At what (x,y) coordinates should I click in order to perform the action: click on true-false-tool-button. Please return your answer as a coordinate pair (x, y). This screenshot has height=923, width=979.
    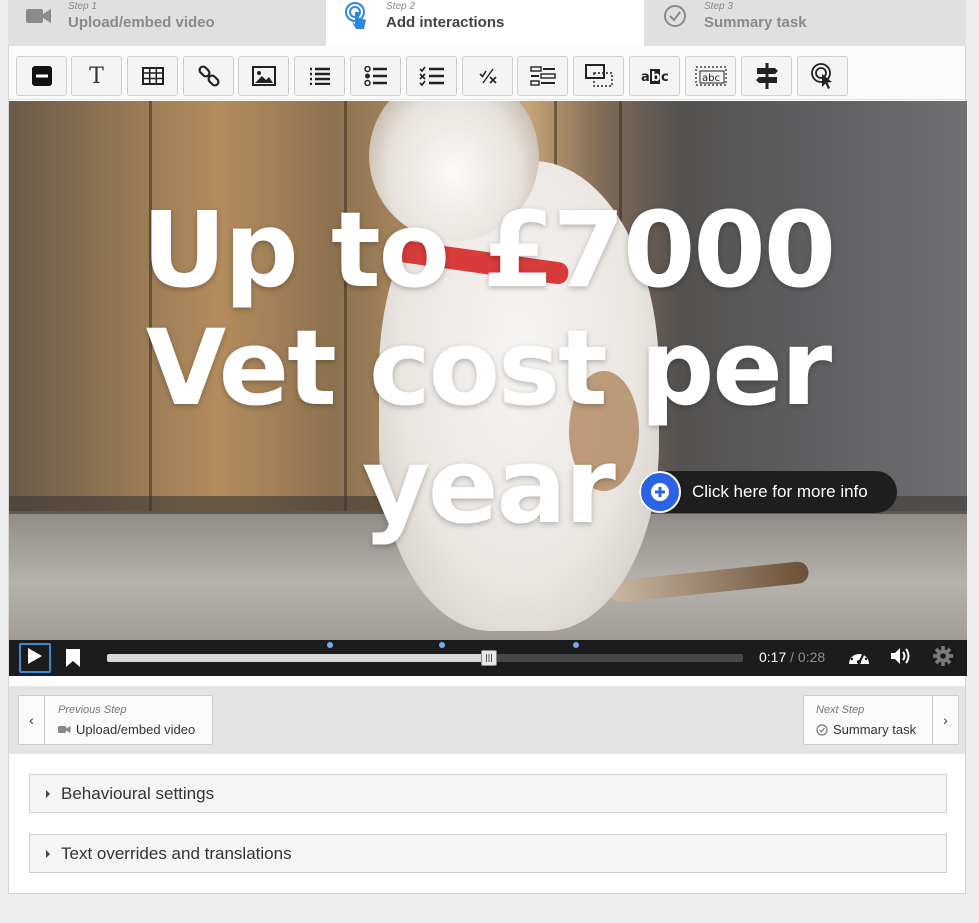
    Looking at the image, I should click on (487, 76).